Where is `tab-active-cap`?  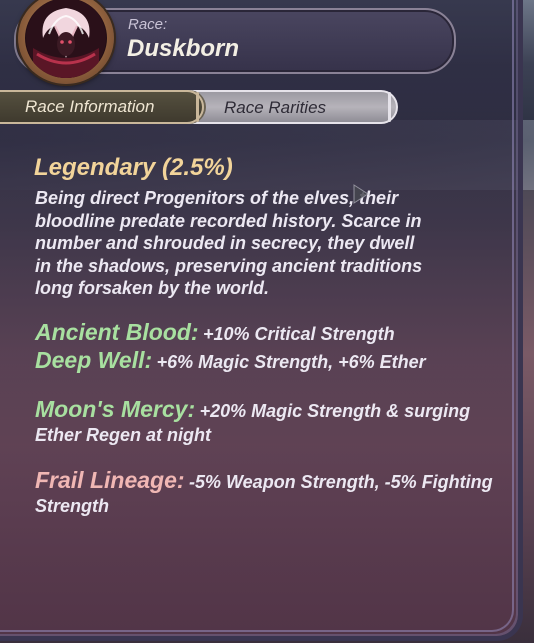
tab-active-cap is located at coordinates (197, 107).